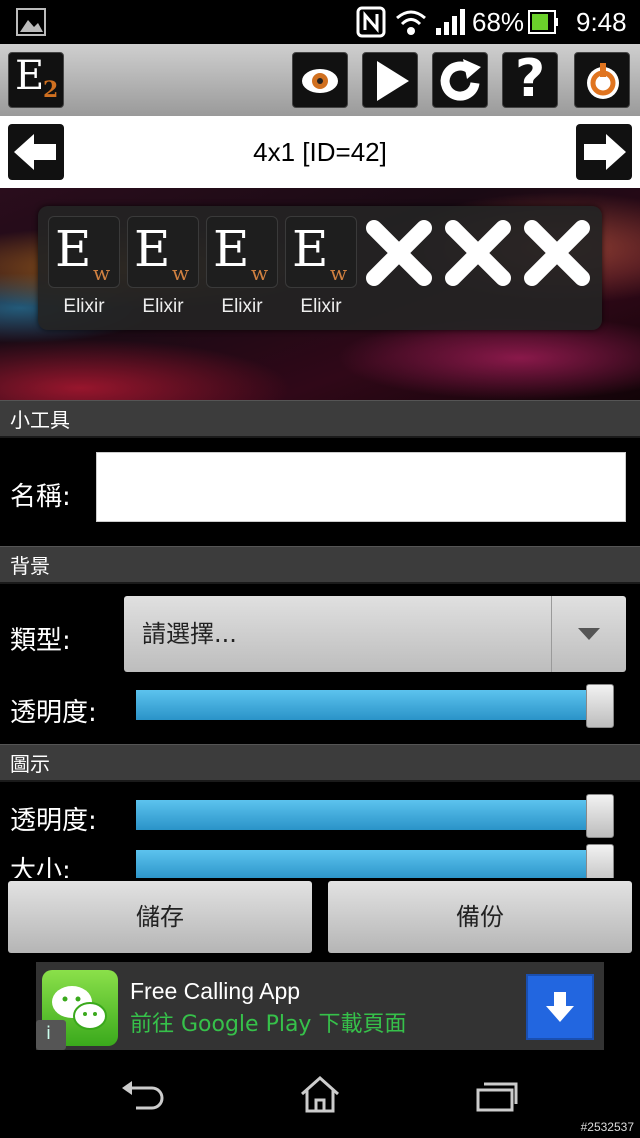  What do you see at coordinates (51, 1035) in the screenshot?
I see `ad-info-icon: i` at bounding box center [51, 1035].